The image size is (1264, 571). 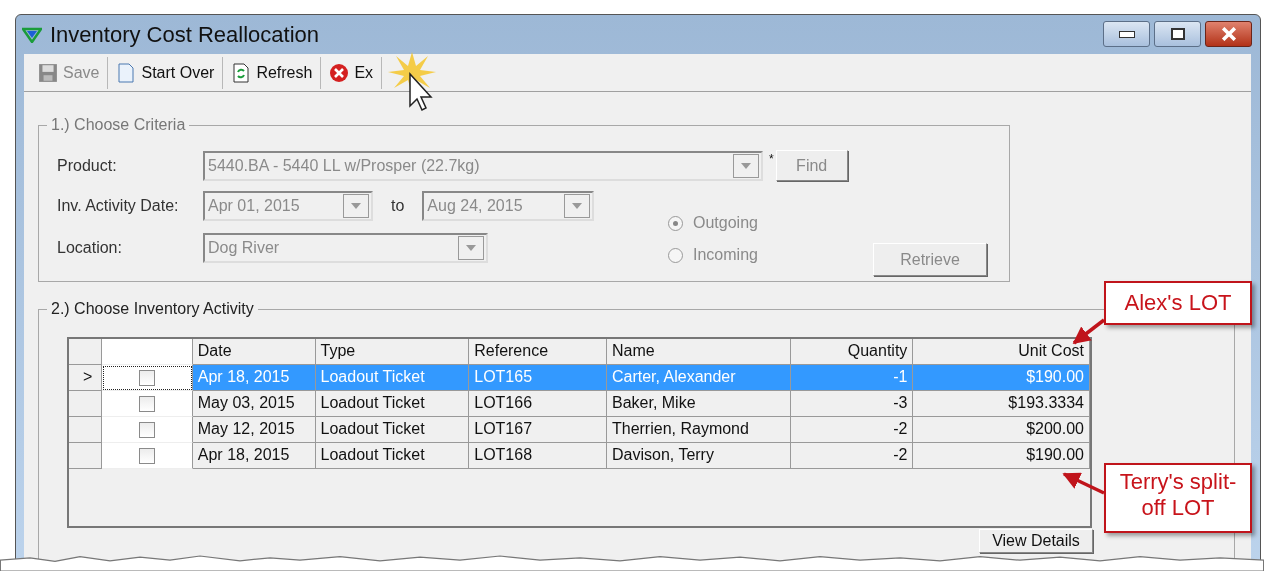 I want to click on row-indicator: >, so click(x=85, y=378).